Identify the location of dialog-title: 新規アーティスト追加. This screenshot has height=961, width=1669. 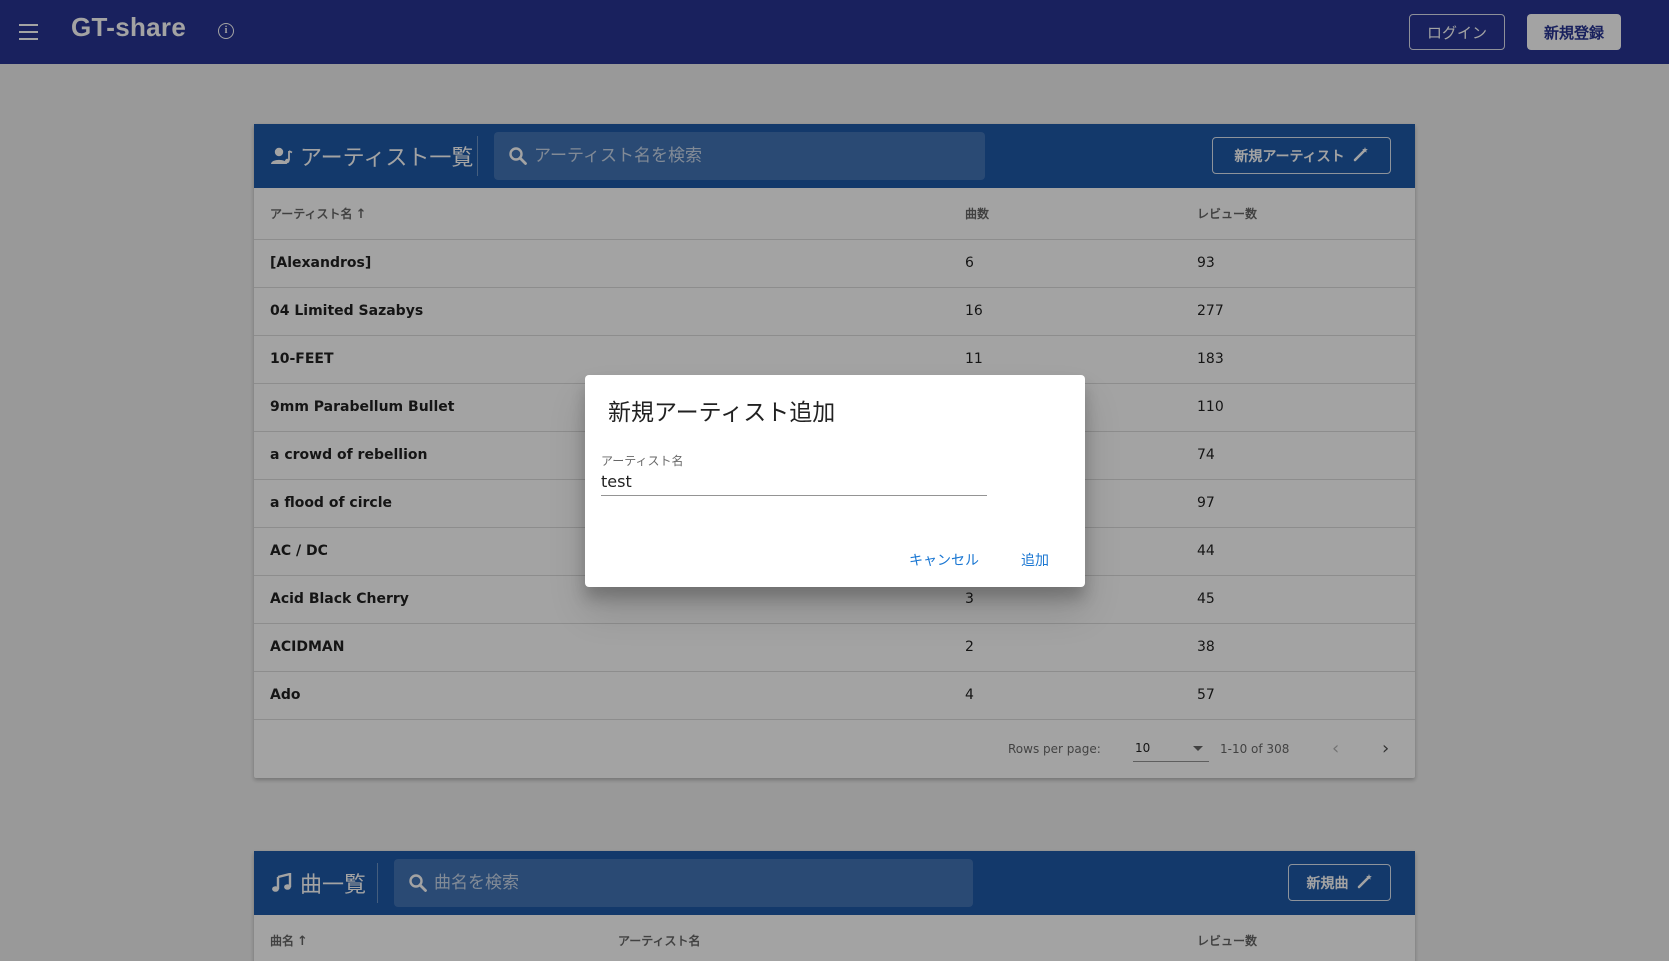
(722, 413).